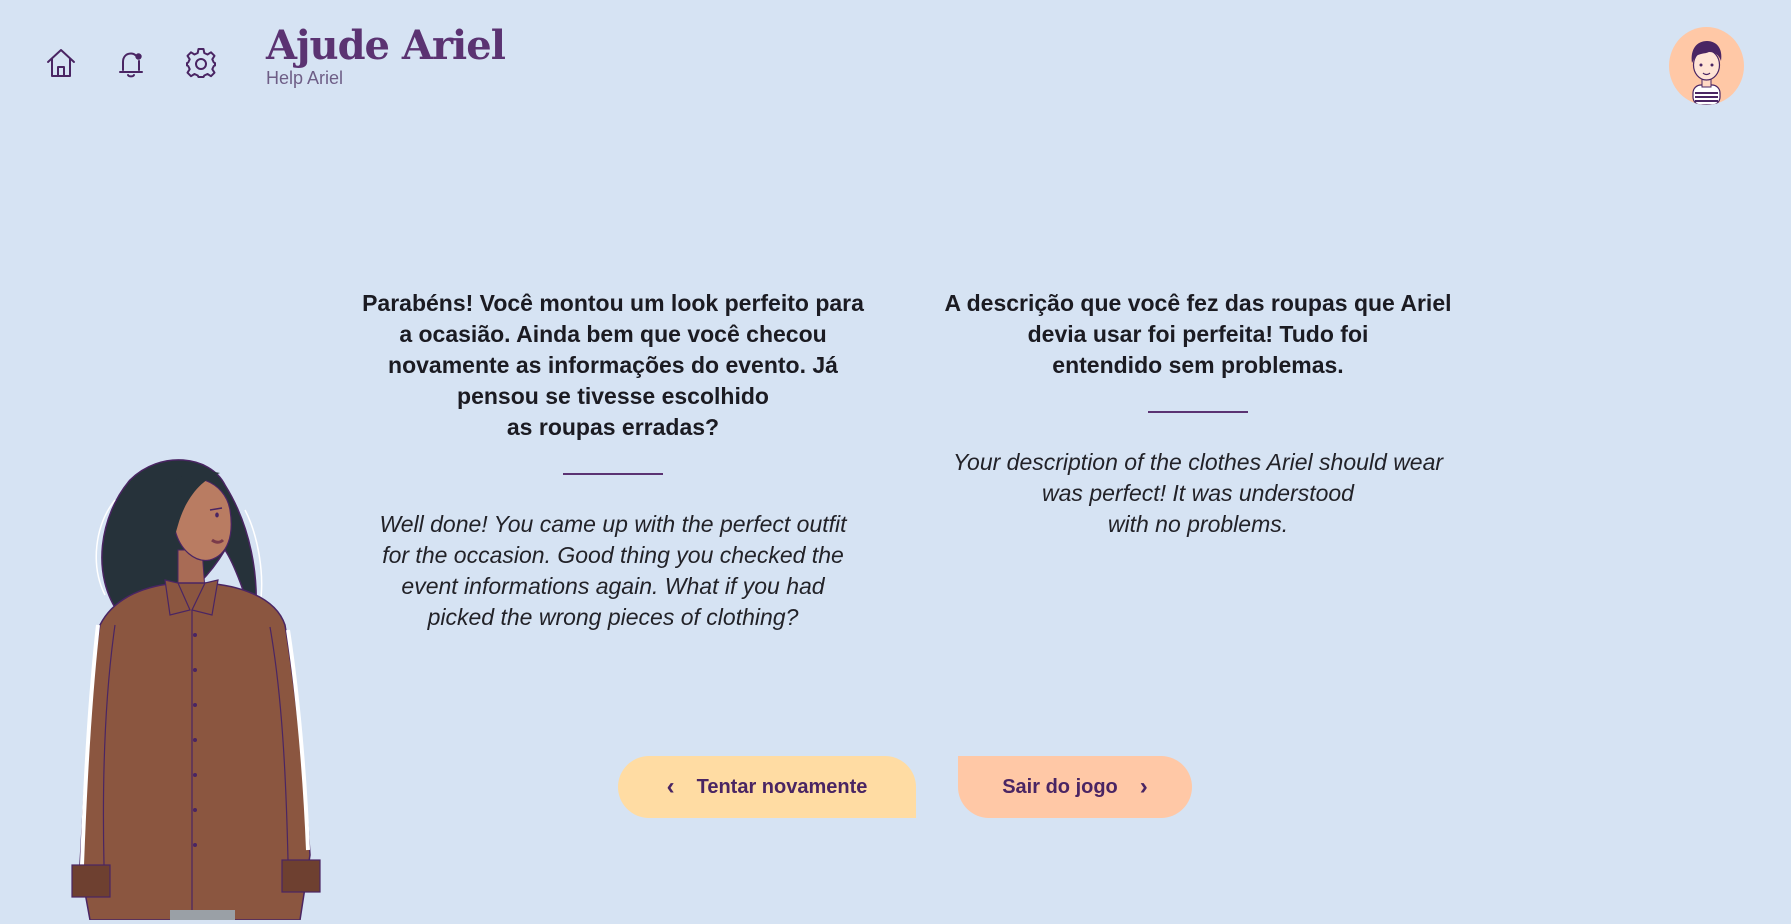 The width and height of the screenshot is (1791, 924). I want to click on divider-left, so click(613, 474).